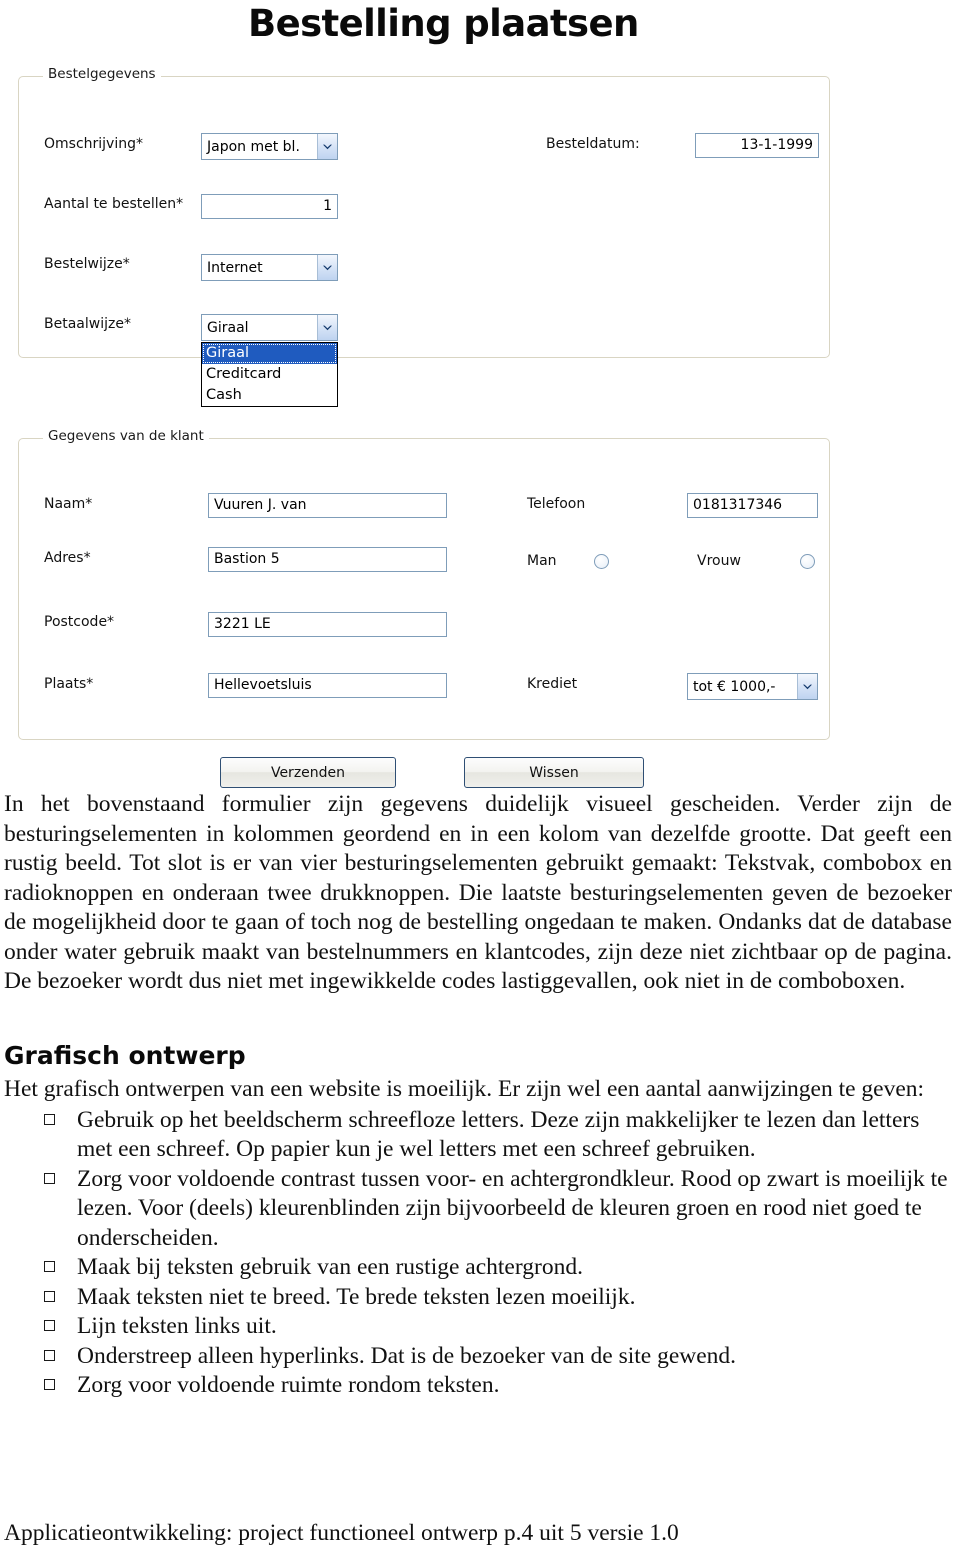 The height and width of the screenshot is (1558, 960). Describe the element at coordinates (269, 267) in the screenshot. I see `bestelwijze-combobox: Internet` at that location.